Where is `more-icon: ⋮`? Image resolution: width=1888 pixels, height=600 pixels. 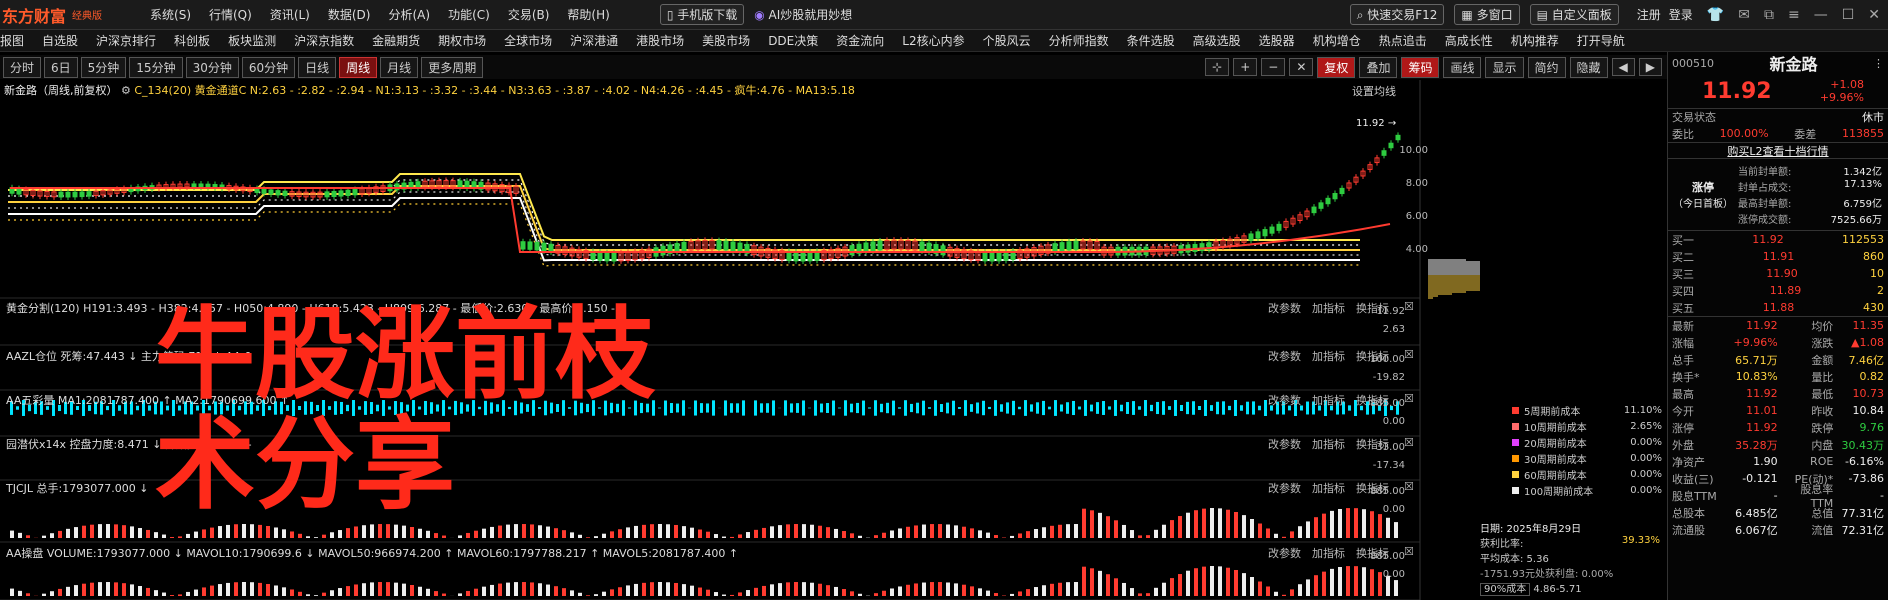 more-icon: ⋮ is located at coordinates (1878, 63).